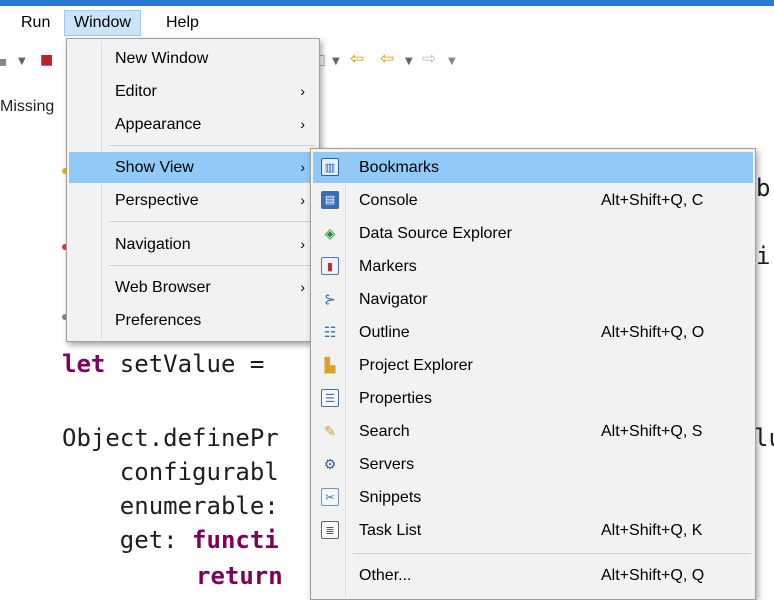 This screenshot has width=774, height=600. What do you see at coordinates (533, 530) in the screenshot?
I see `view-item-task-list: ≣ Task List Alt+Shift+Q, K` at bounding box center [533, 530].